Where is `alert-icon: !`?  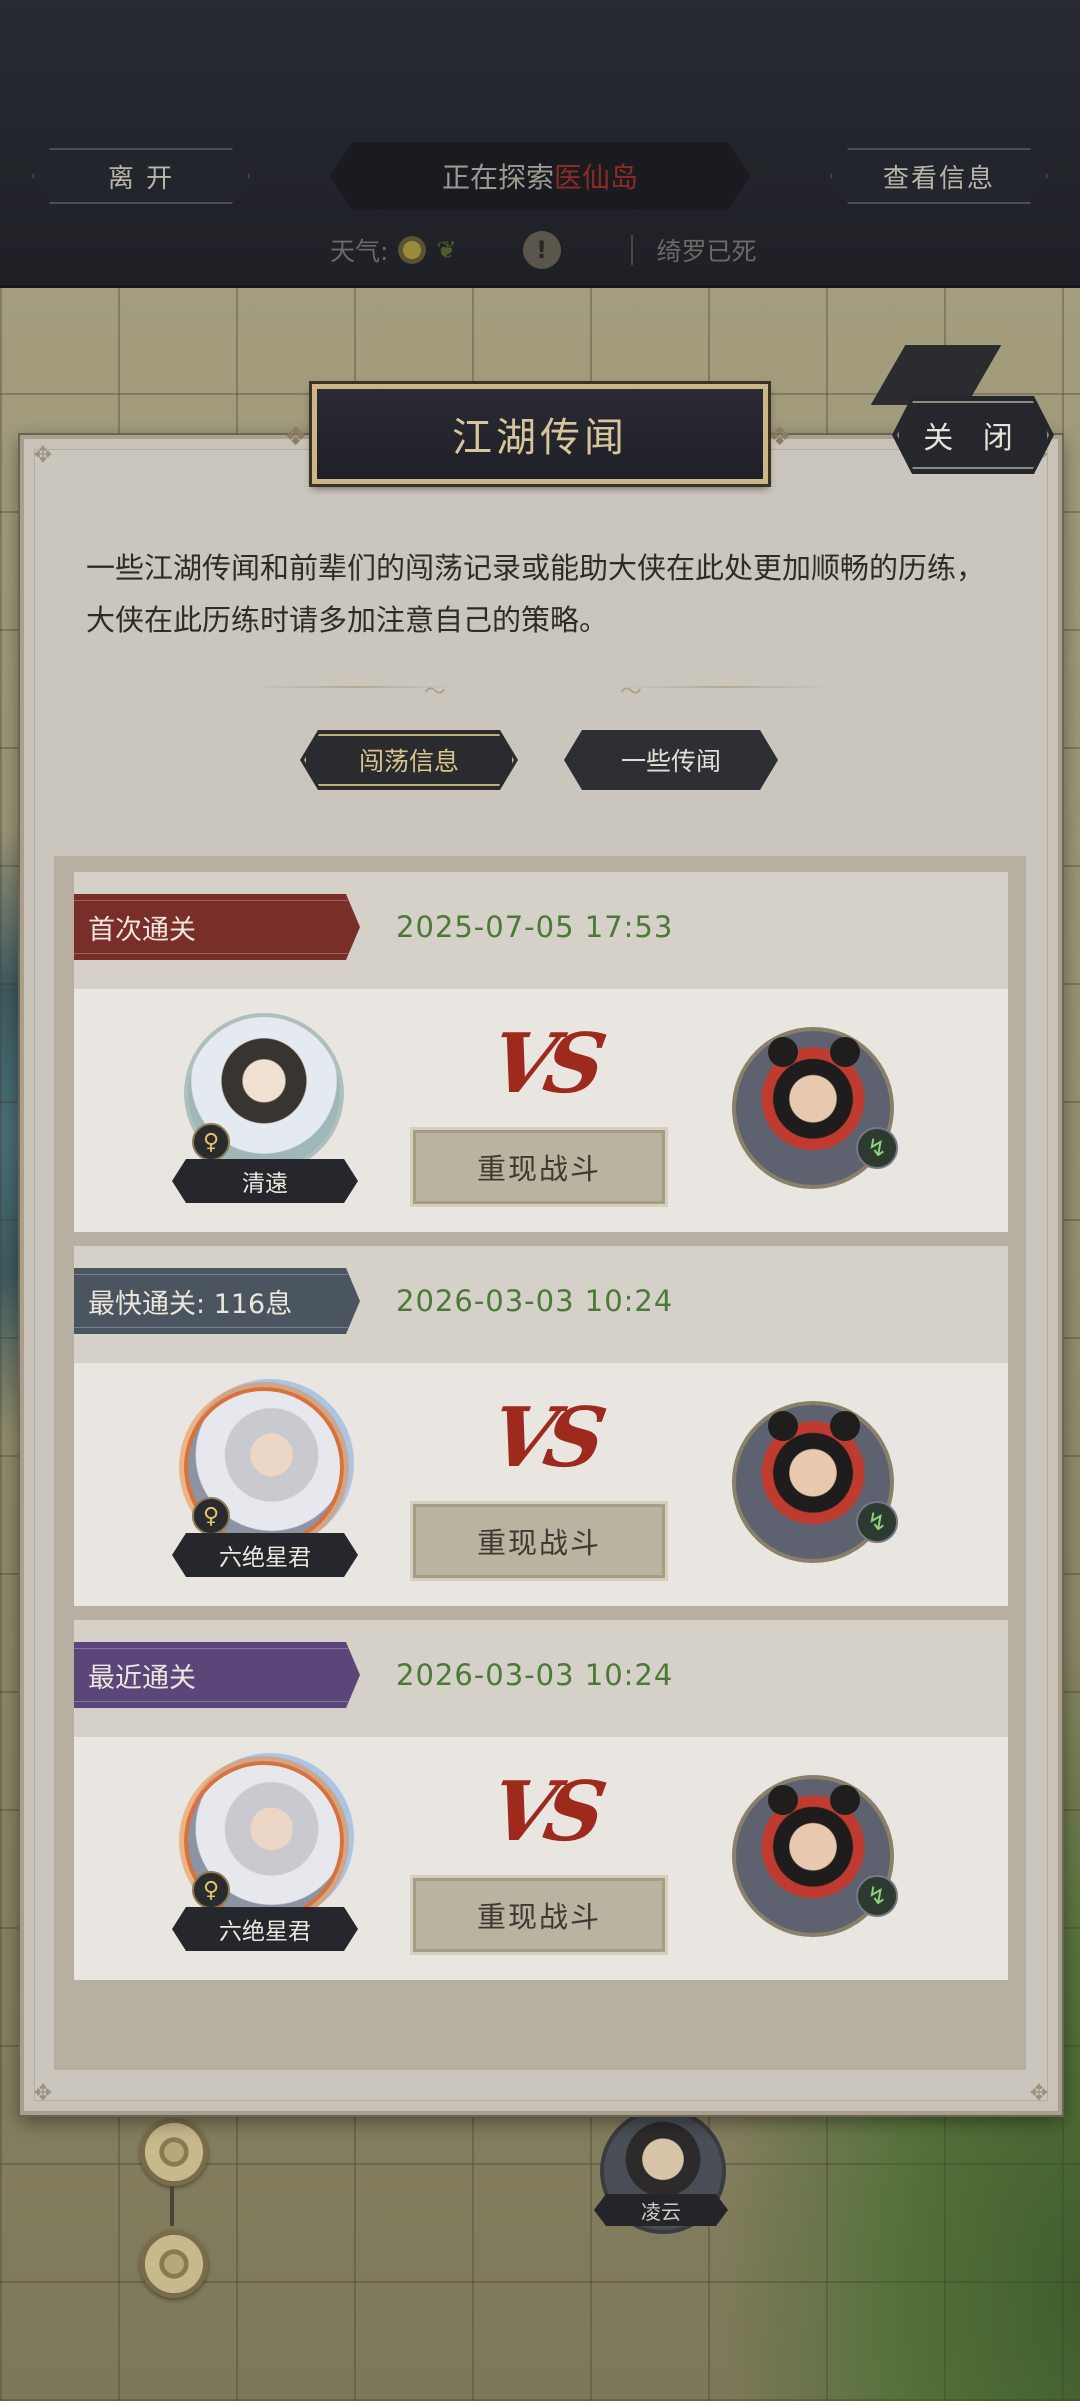 alert-icon: ! is located at coordinates (541, 250).